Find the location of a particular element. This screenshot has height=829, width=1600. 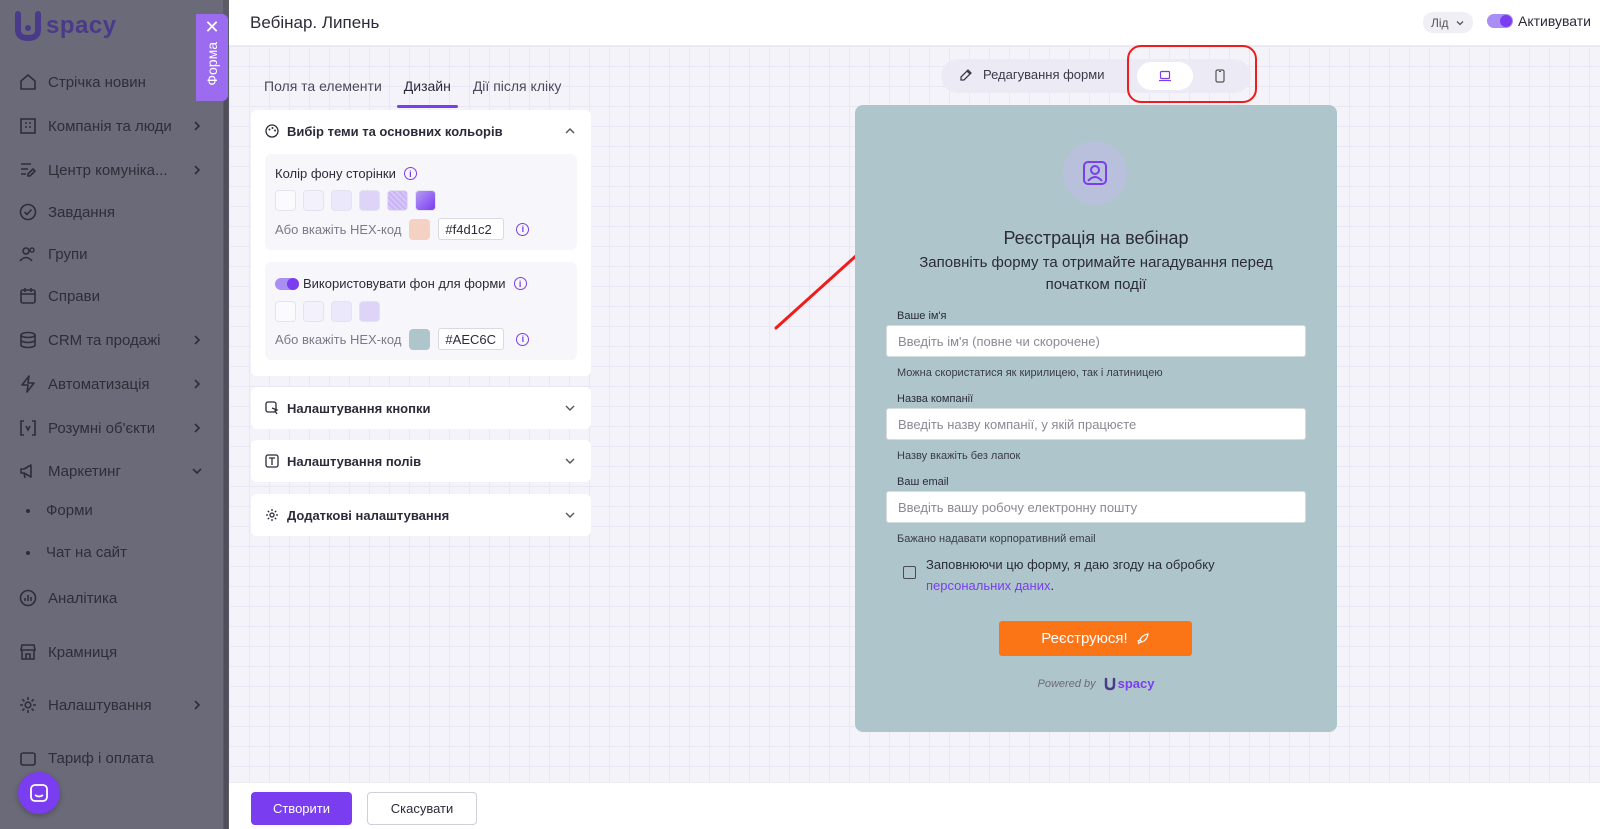

fields-settings-panel: Налаштування полів is located at coordinates (421, 461).